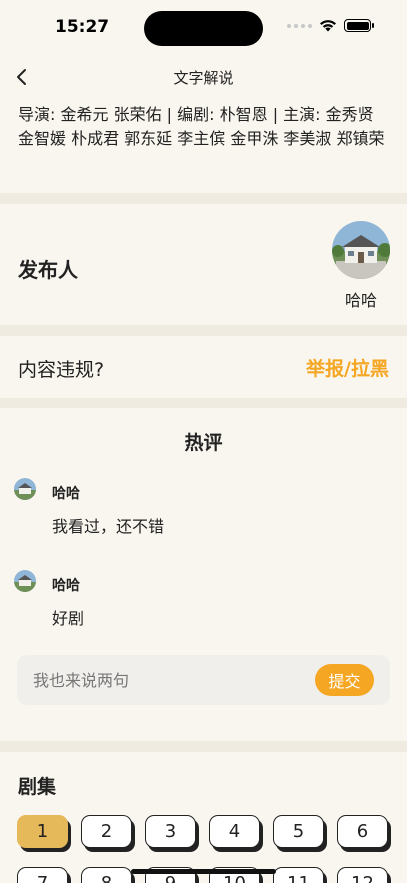 This screenshot has width=407, height=883. Describe the element at coordinates (298, 831) in the screenshot. I see `episode-button: 5` at that location.